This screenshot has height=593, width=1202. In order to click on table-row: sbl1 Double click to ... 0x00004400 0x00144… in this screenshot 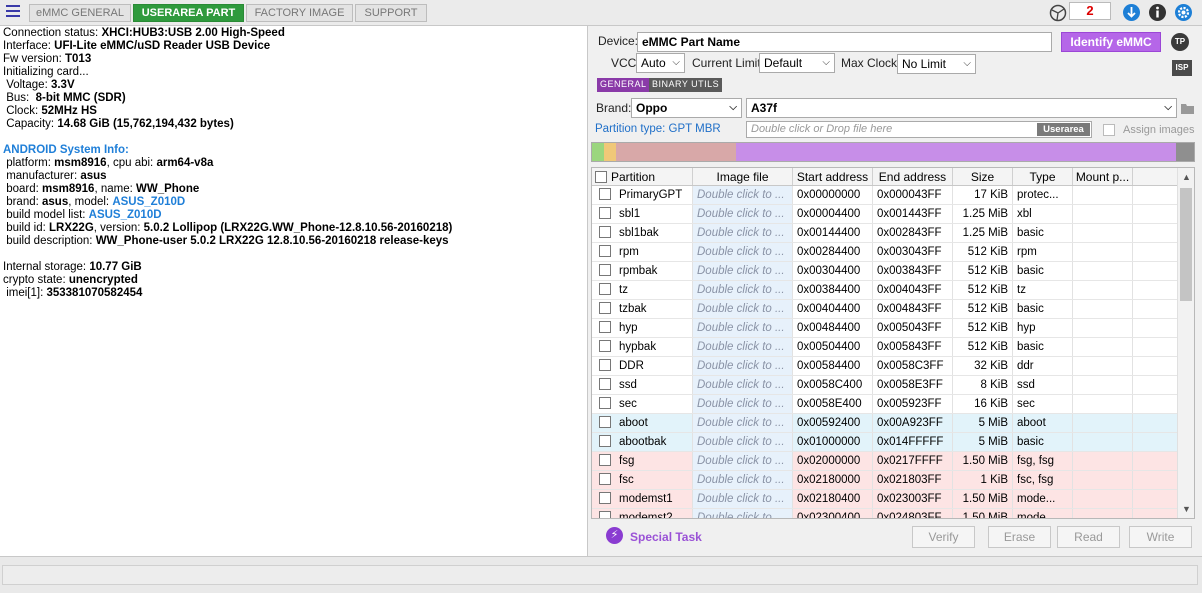, I will do `click(893, 214)`.